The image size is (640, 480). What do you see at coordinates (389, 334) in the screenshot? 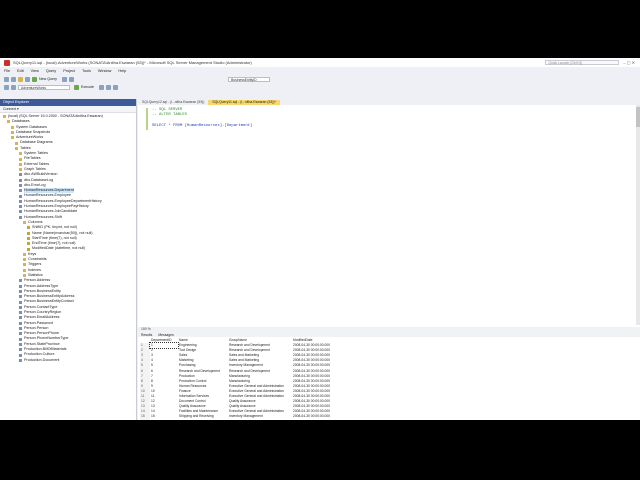
I see `results-tabs: Results Messages` at bounding box center [389, 334].